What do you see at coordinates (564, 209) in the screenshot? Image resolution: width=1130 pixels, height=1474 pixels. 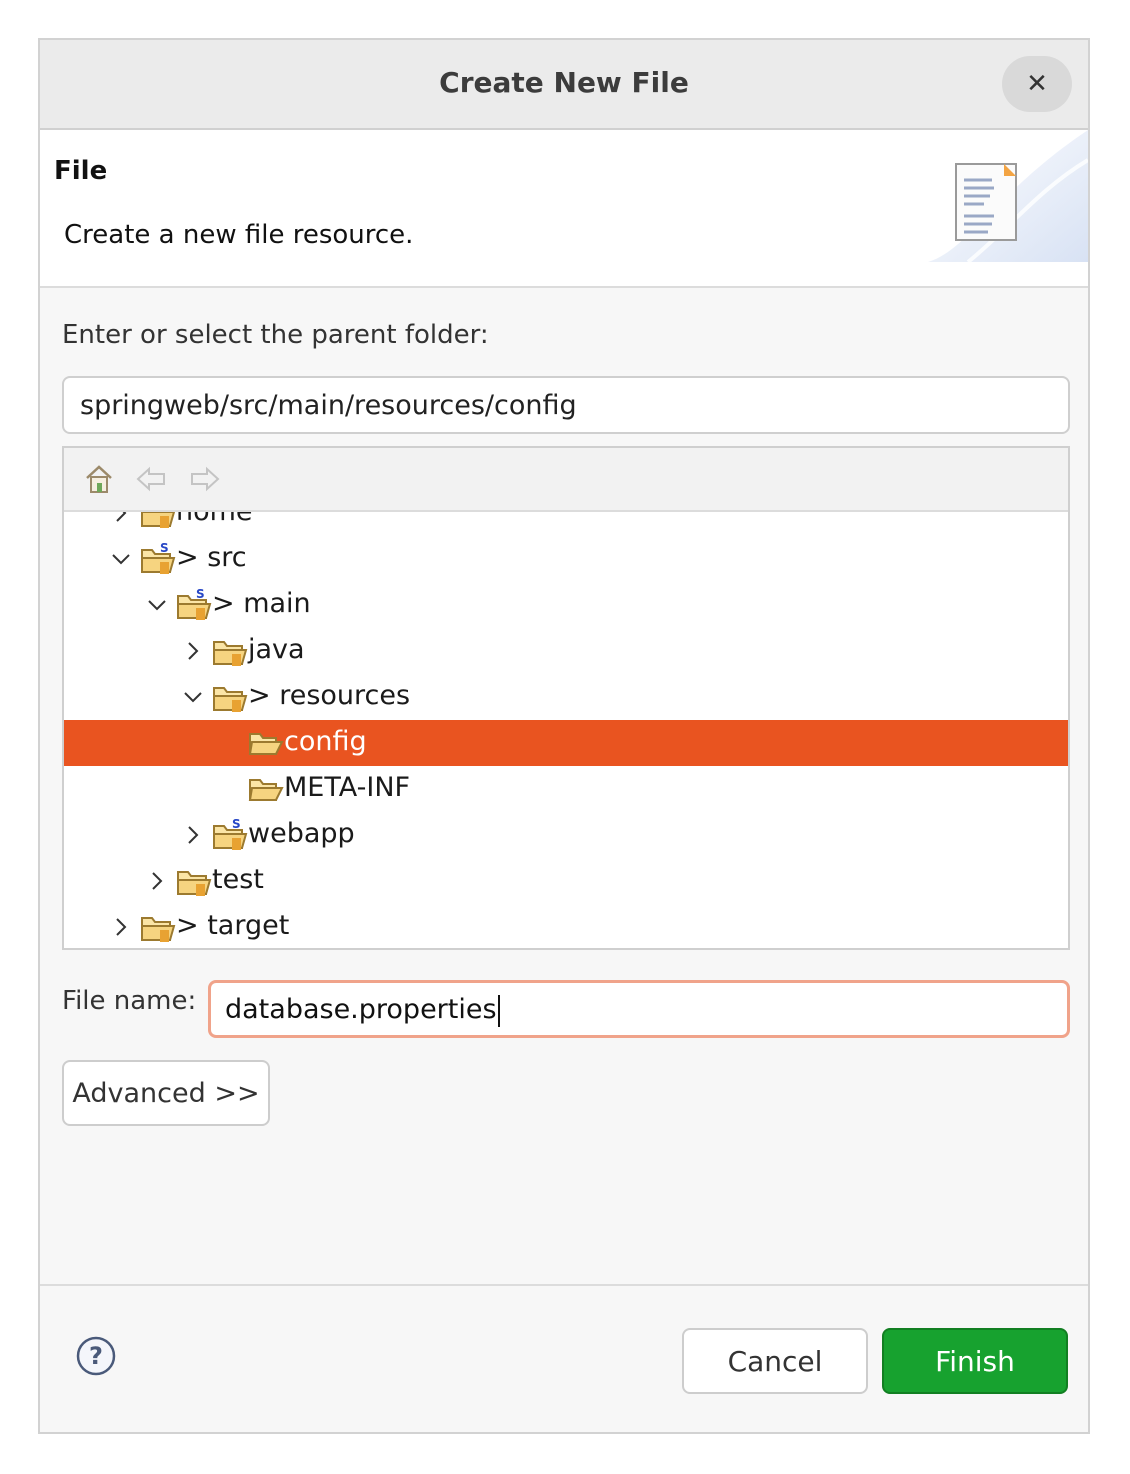 I see `wizard-banner: File Create a new file resource.` at bounding box center [564, 209].